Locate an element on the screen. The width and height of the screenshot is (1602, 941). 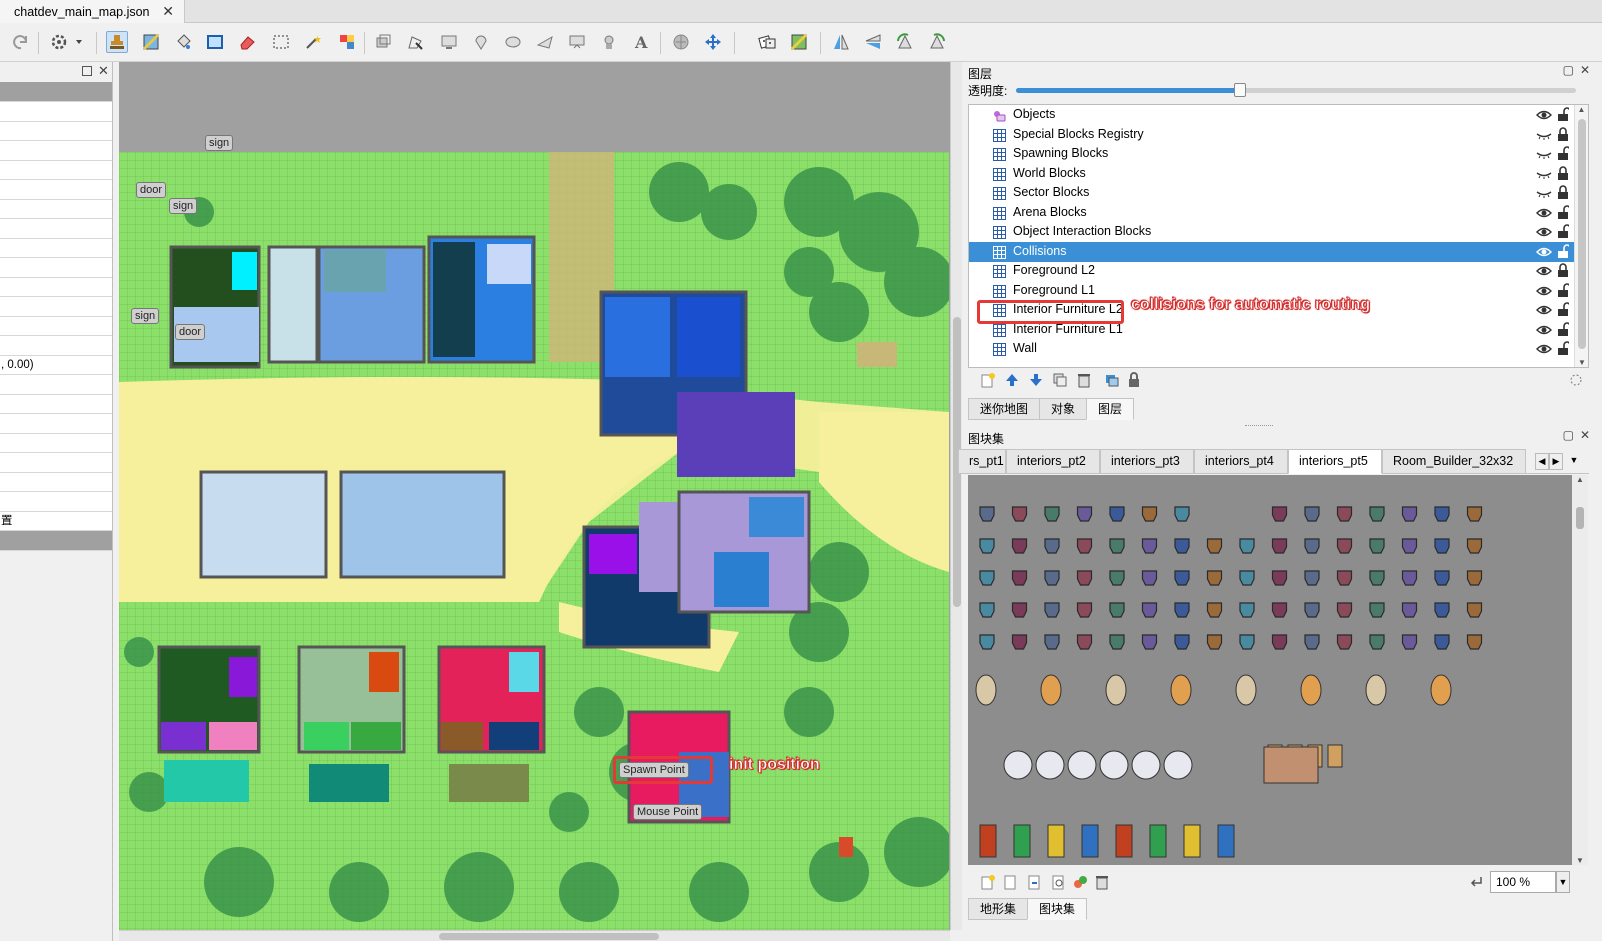
insert-tile-icon is located at coordinates (577, 42).